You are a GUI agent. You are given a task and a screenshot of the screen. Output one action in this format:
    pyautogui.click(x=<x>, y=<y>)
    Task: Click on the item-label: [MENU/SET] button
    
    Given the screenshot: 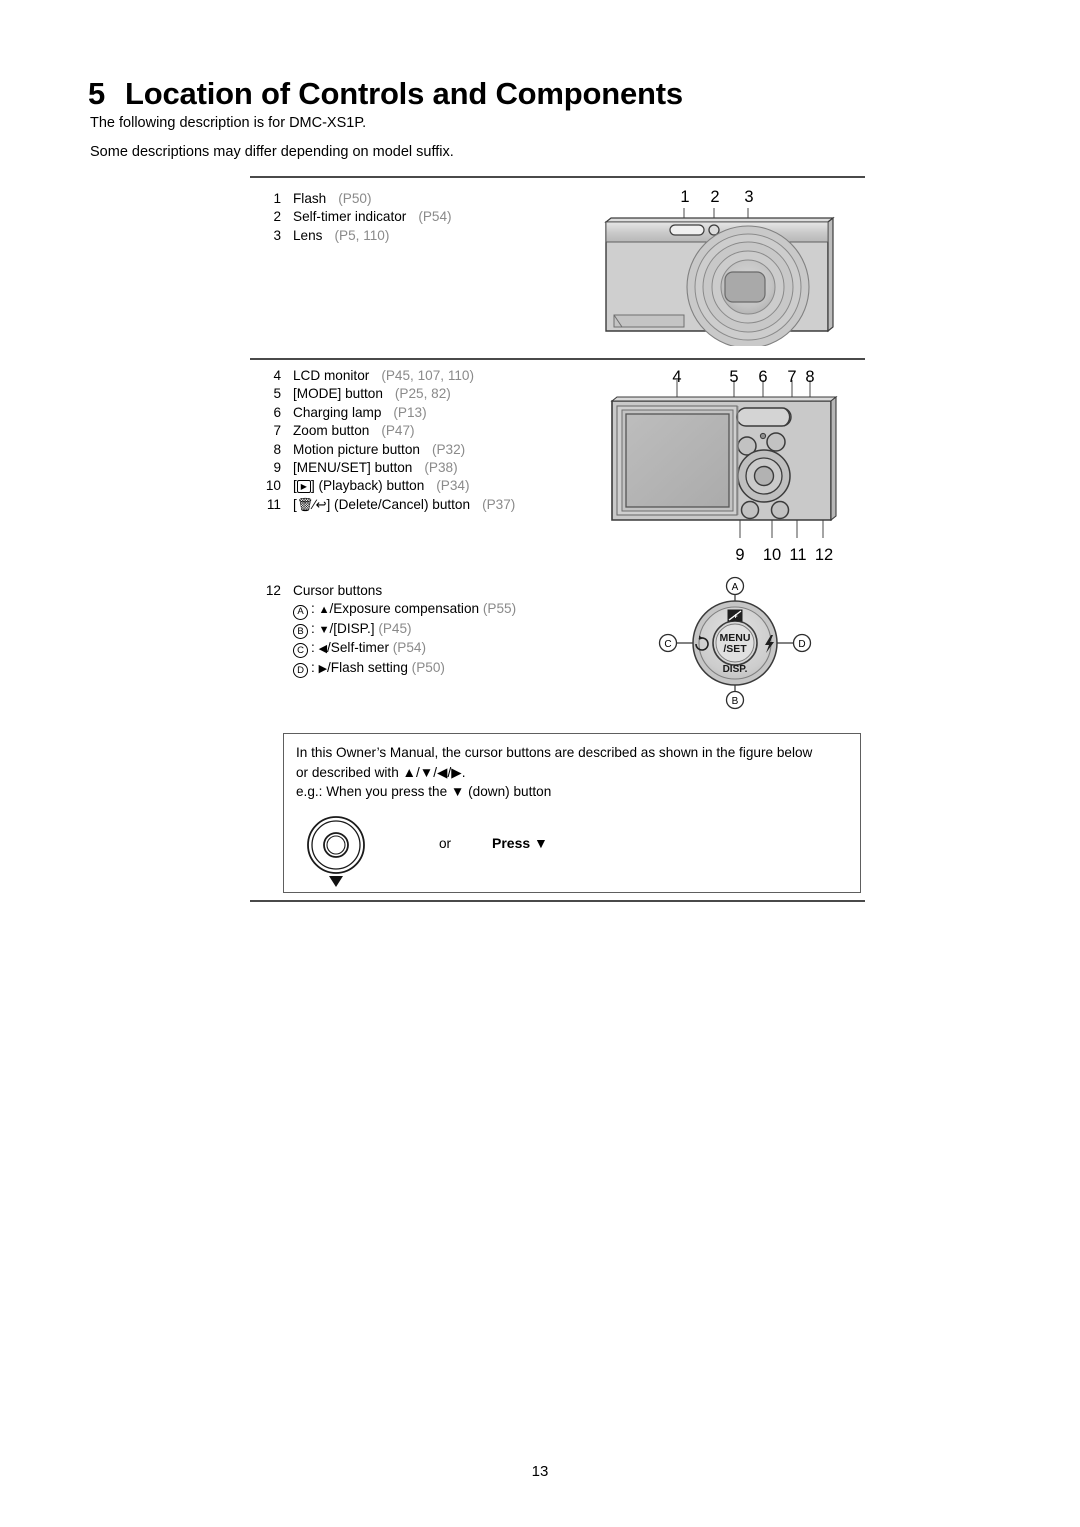 What is the action you would take?
    pyautogui.click(x=353, y=468)
    